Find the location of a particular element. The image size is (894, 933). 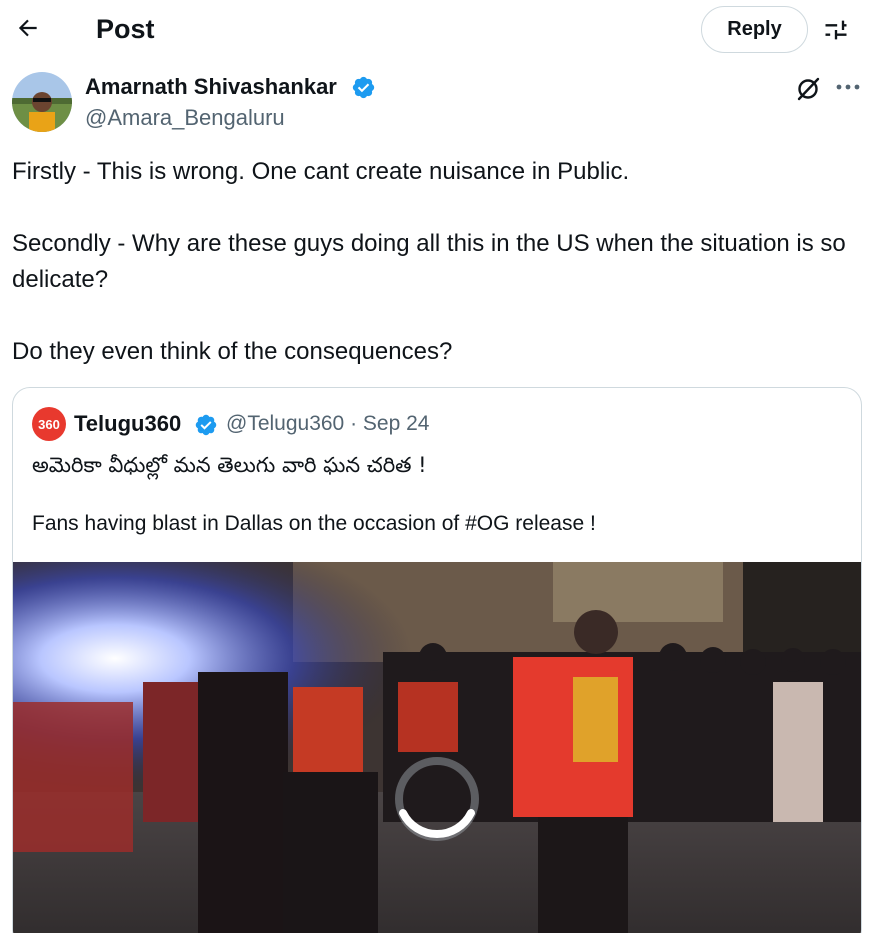

more-options-button is located at coordinates (848, 87).